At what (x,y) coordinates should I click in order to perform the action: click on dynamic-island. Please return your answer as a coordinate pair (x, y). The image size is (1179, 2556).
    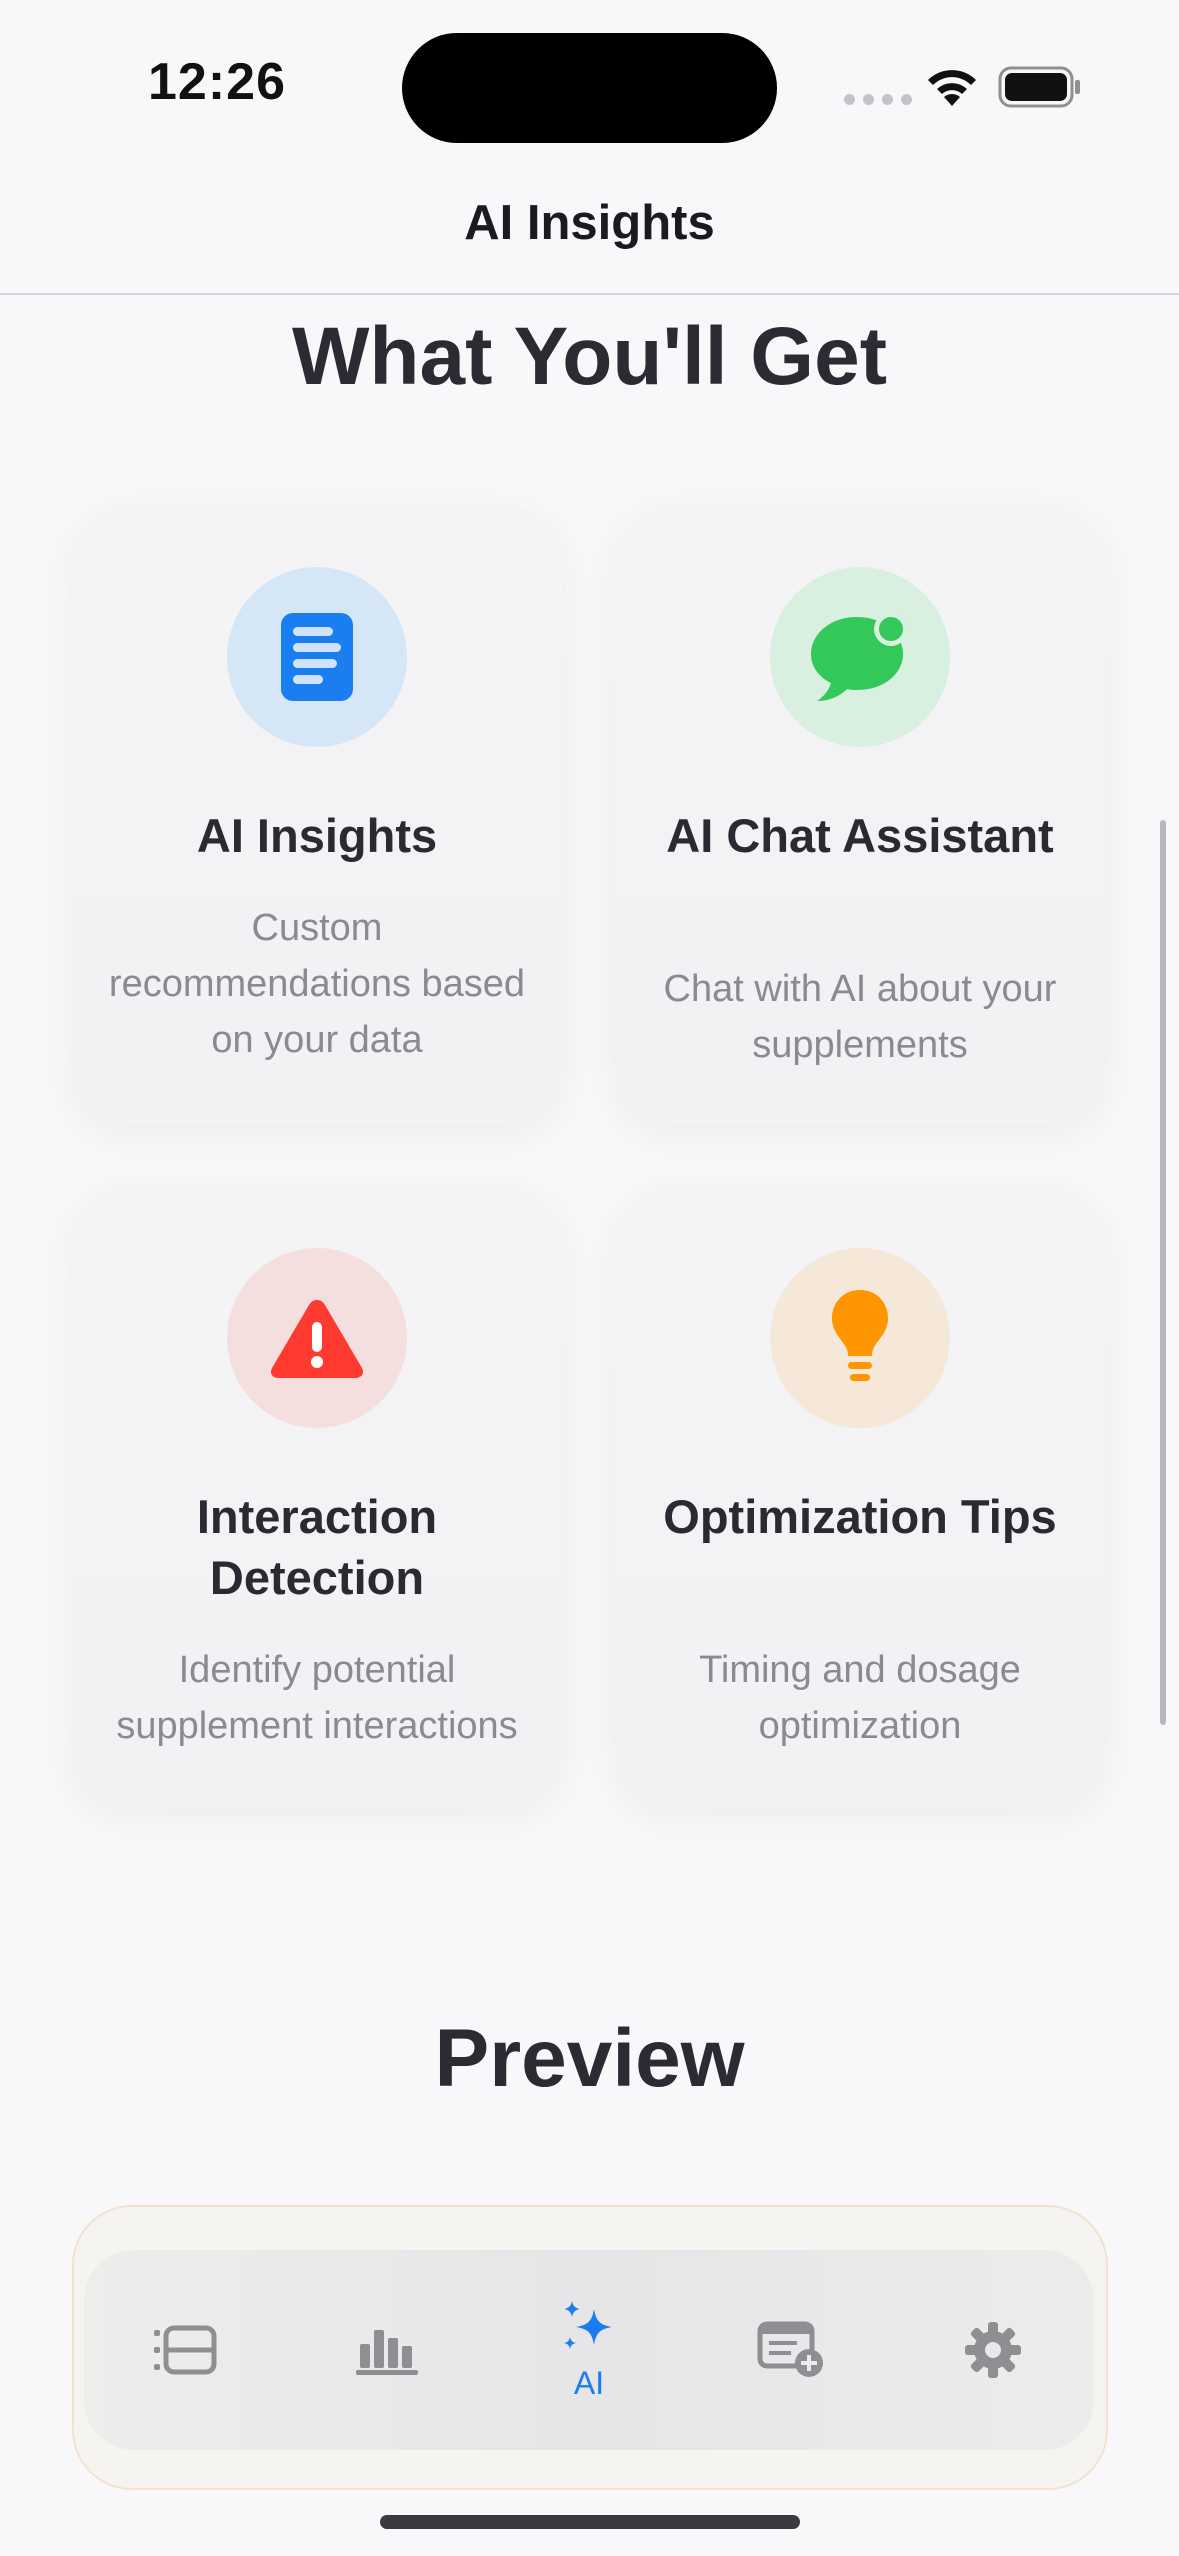
    Looking at the image, I should click on (589, 88).